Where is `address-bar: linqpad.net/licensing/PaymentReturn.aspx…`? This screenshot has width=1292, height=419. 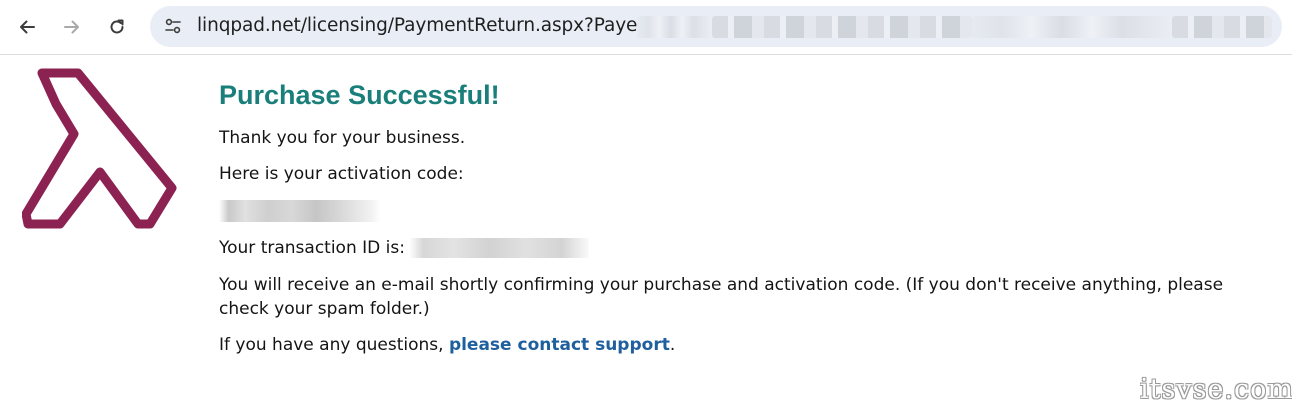
address-bar: linqpad.net/licensing/PaymentReturn.aspx… is located at coordinates (716, 26).